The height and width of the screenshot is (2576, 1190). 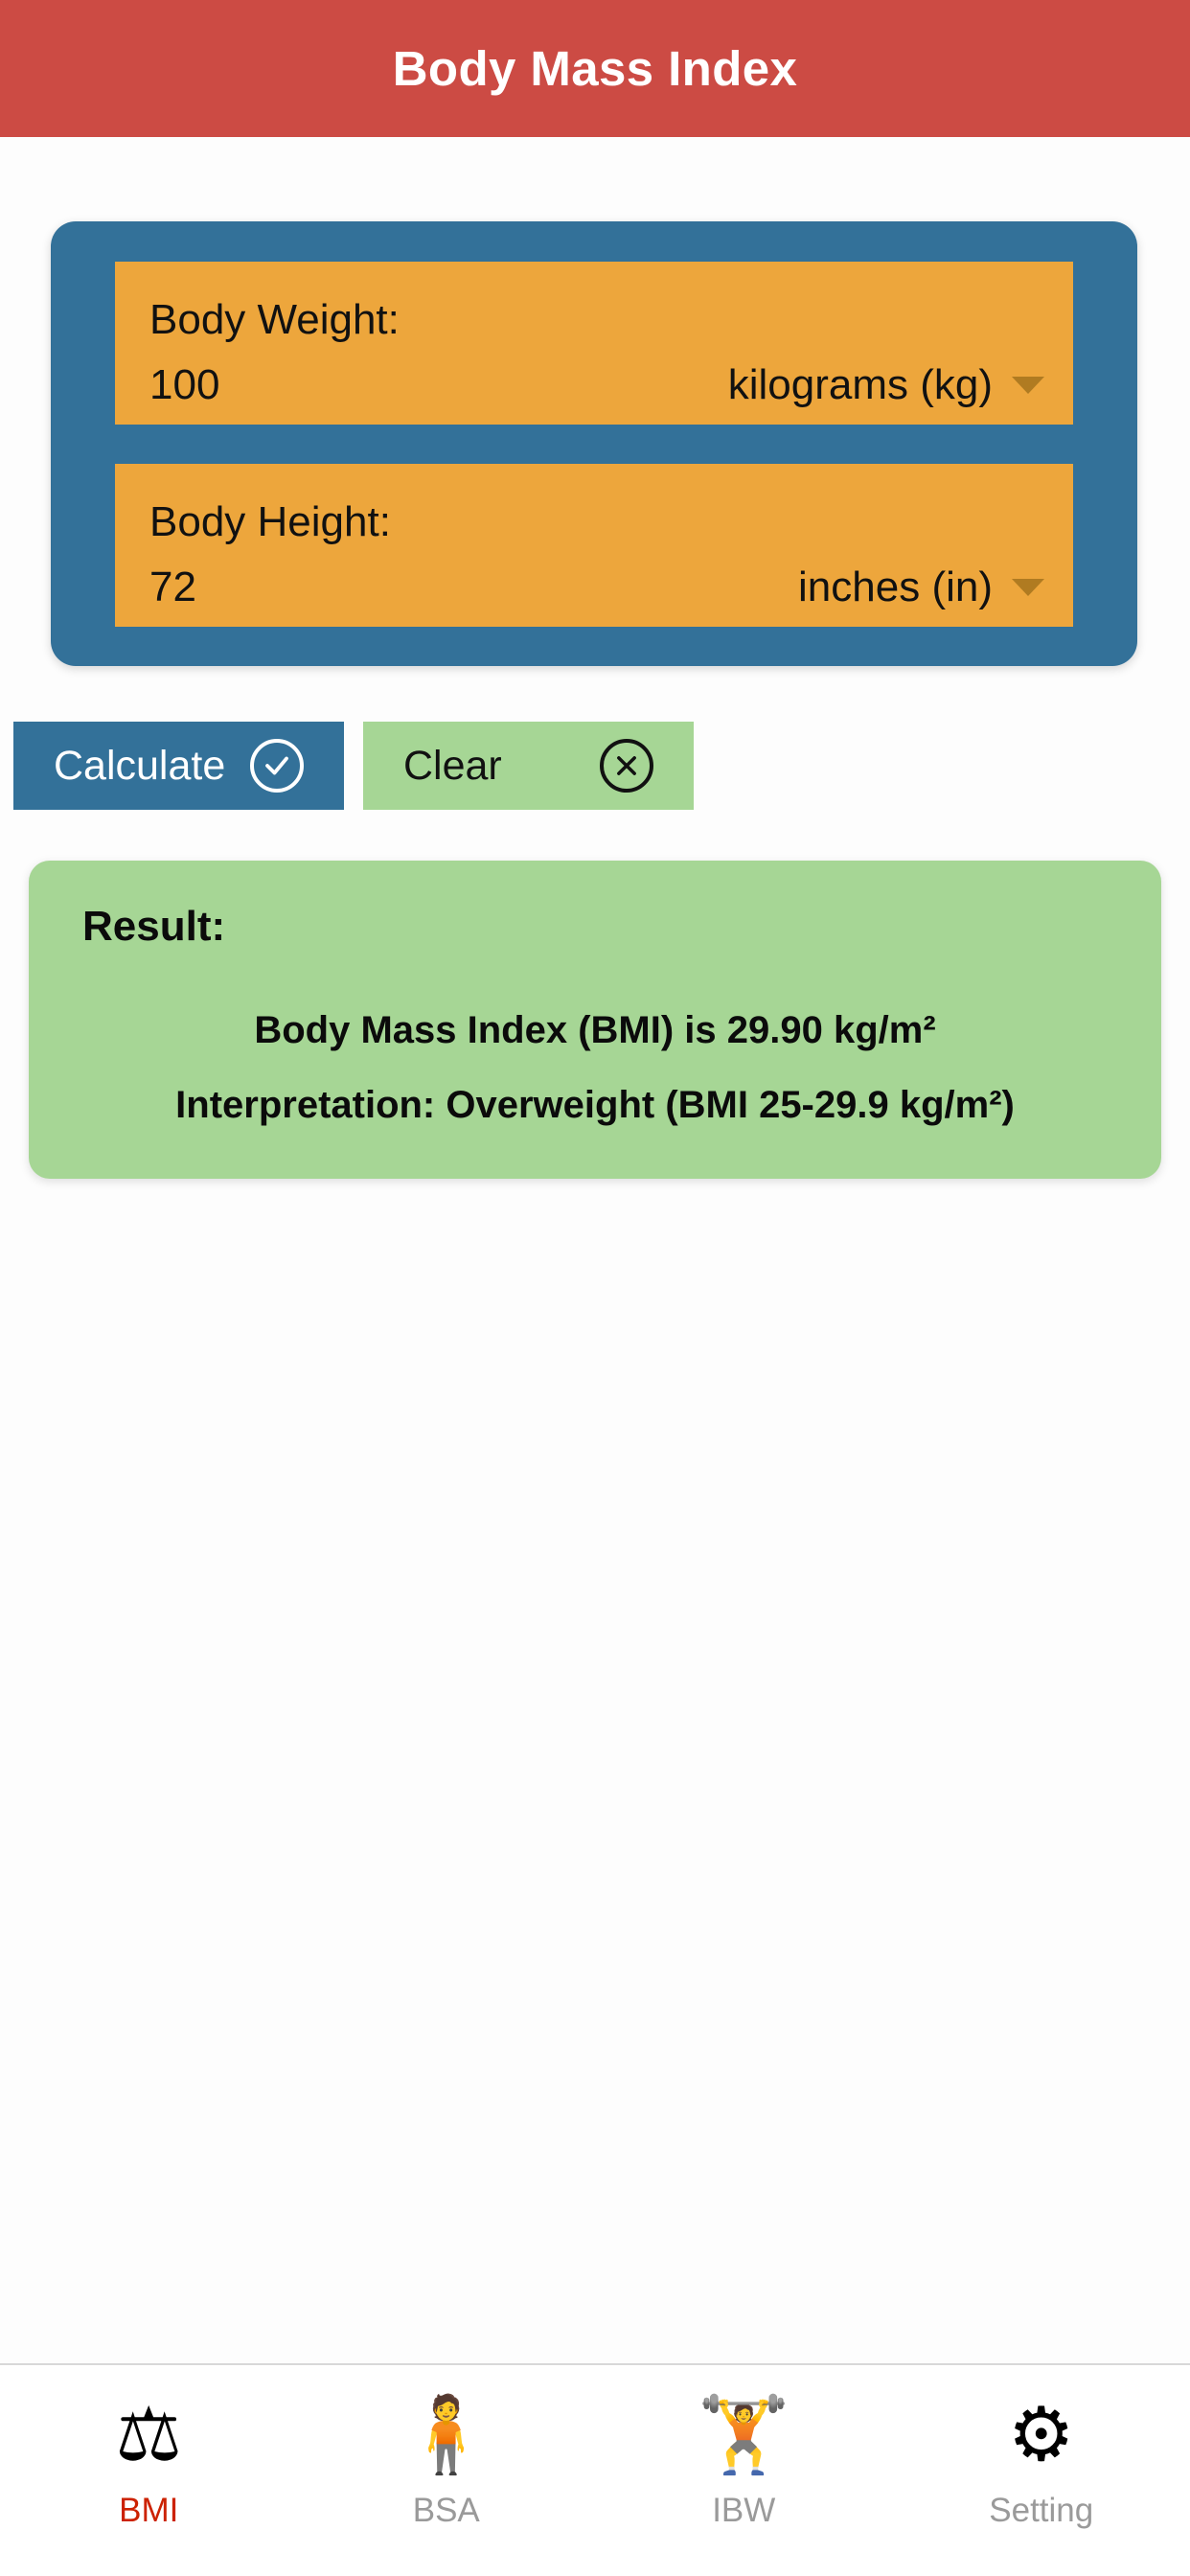 I want to click on result-title: Result:, so click(x=154, y=926).